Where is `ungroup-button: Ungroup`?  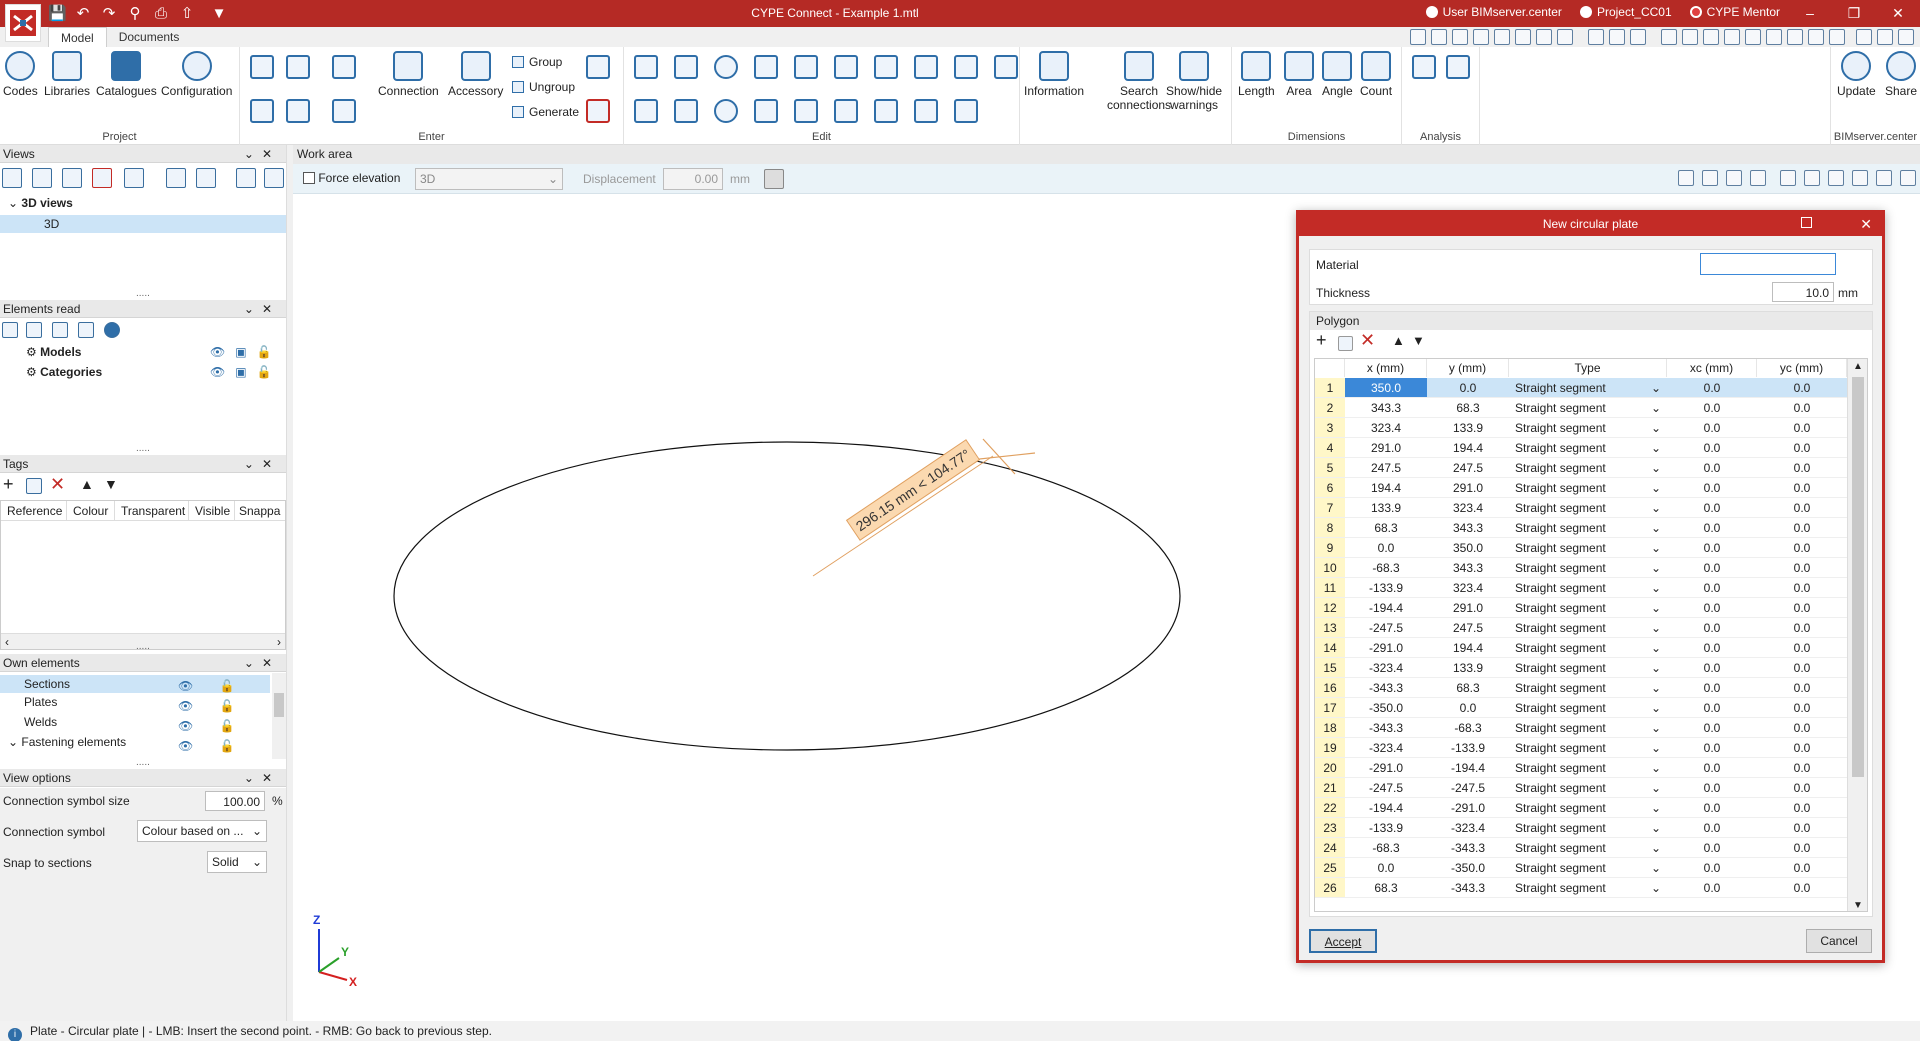 ungroup-button: Ungroup is located at coordinates (543, 87).